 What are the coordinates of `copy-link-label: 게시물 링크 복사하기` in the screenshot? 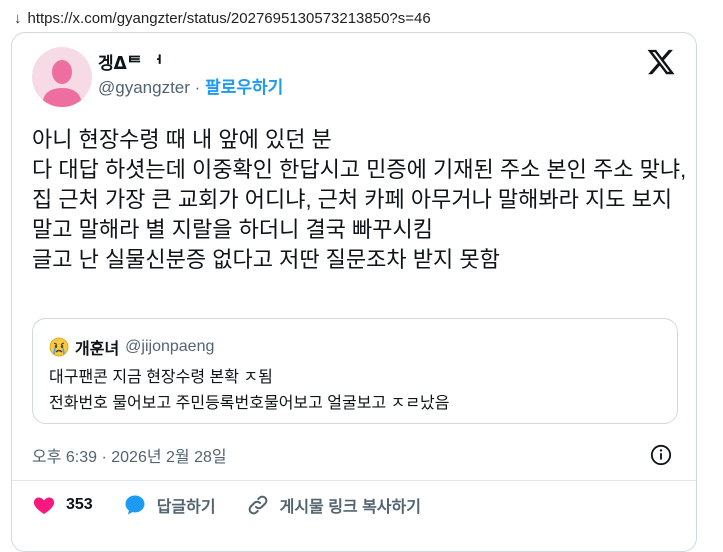 It's located at (350, 507).